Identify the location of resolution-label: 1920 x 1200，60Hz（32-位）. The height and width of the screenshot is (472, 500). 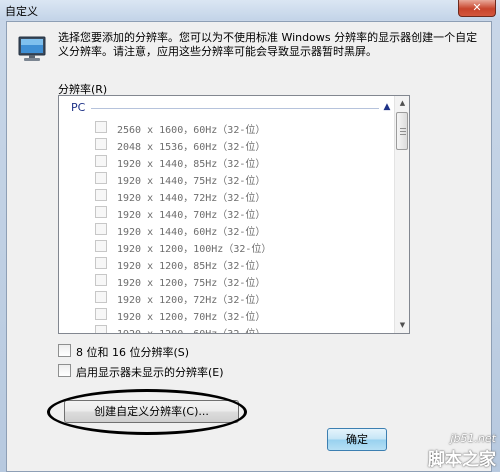
(191, 329).